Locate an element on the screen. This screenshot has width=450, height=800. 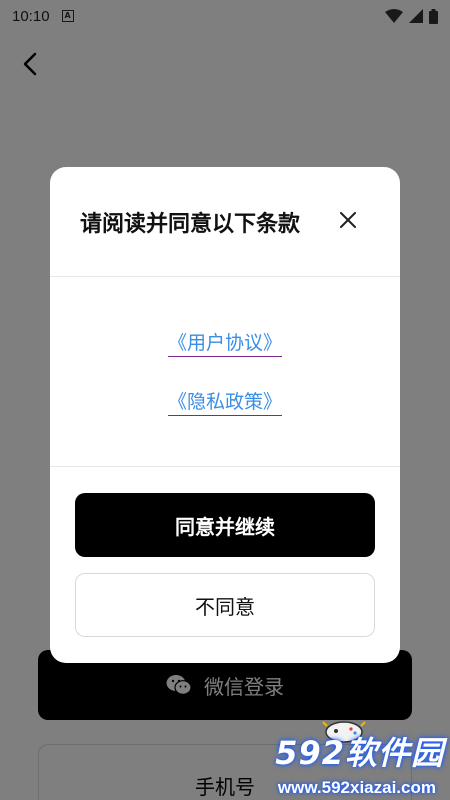
close-icon is located at coordinates (348, 220).